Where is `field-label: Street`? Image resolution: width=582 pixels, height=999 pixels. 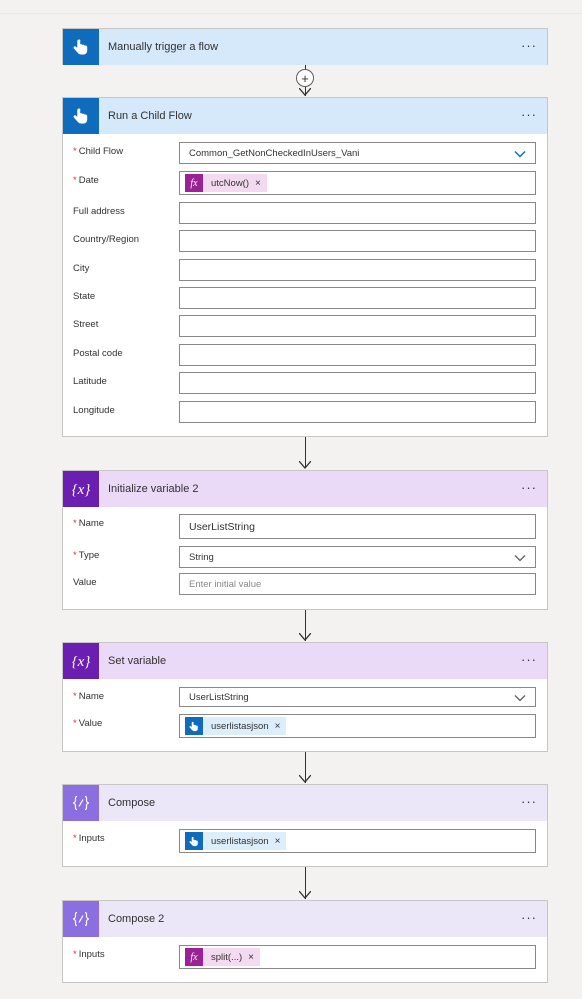 field-label: Street is located at coordinates (86, 324).